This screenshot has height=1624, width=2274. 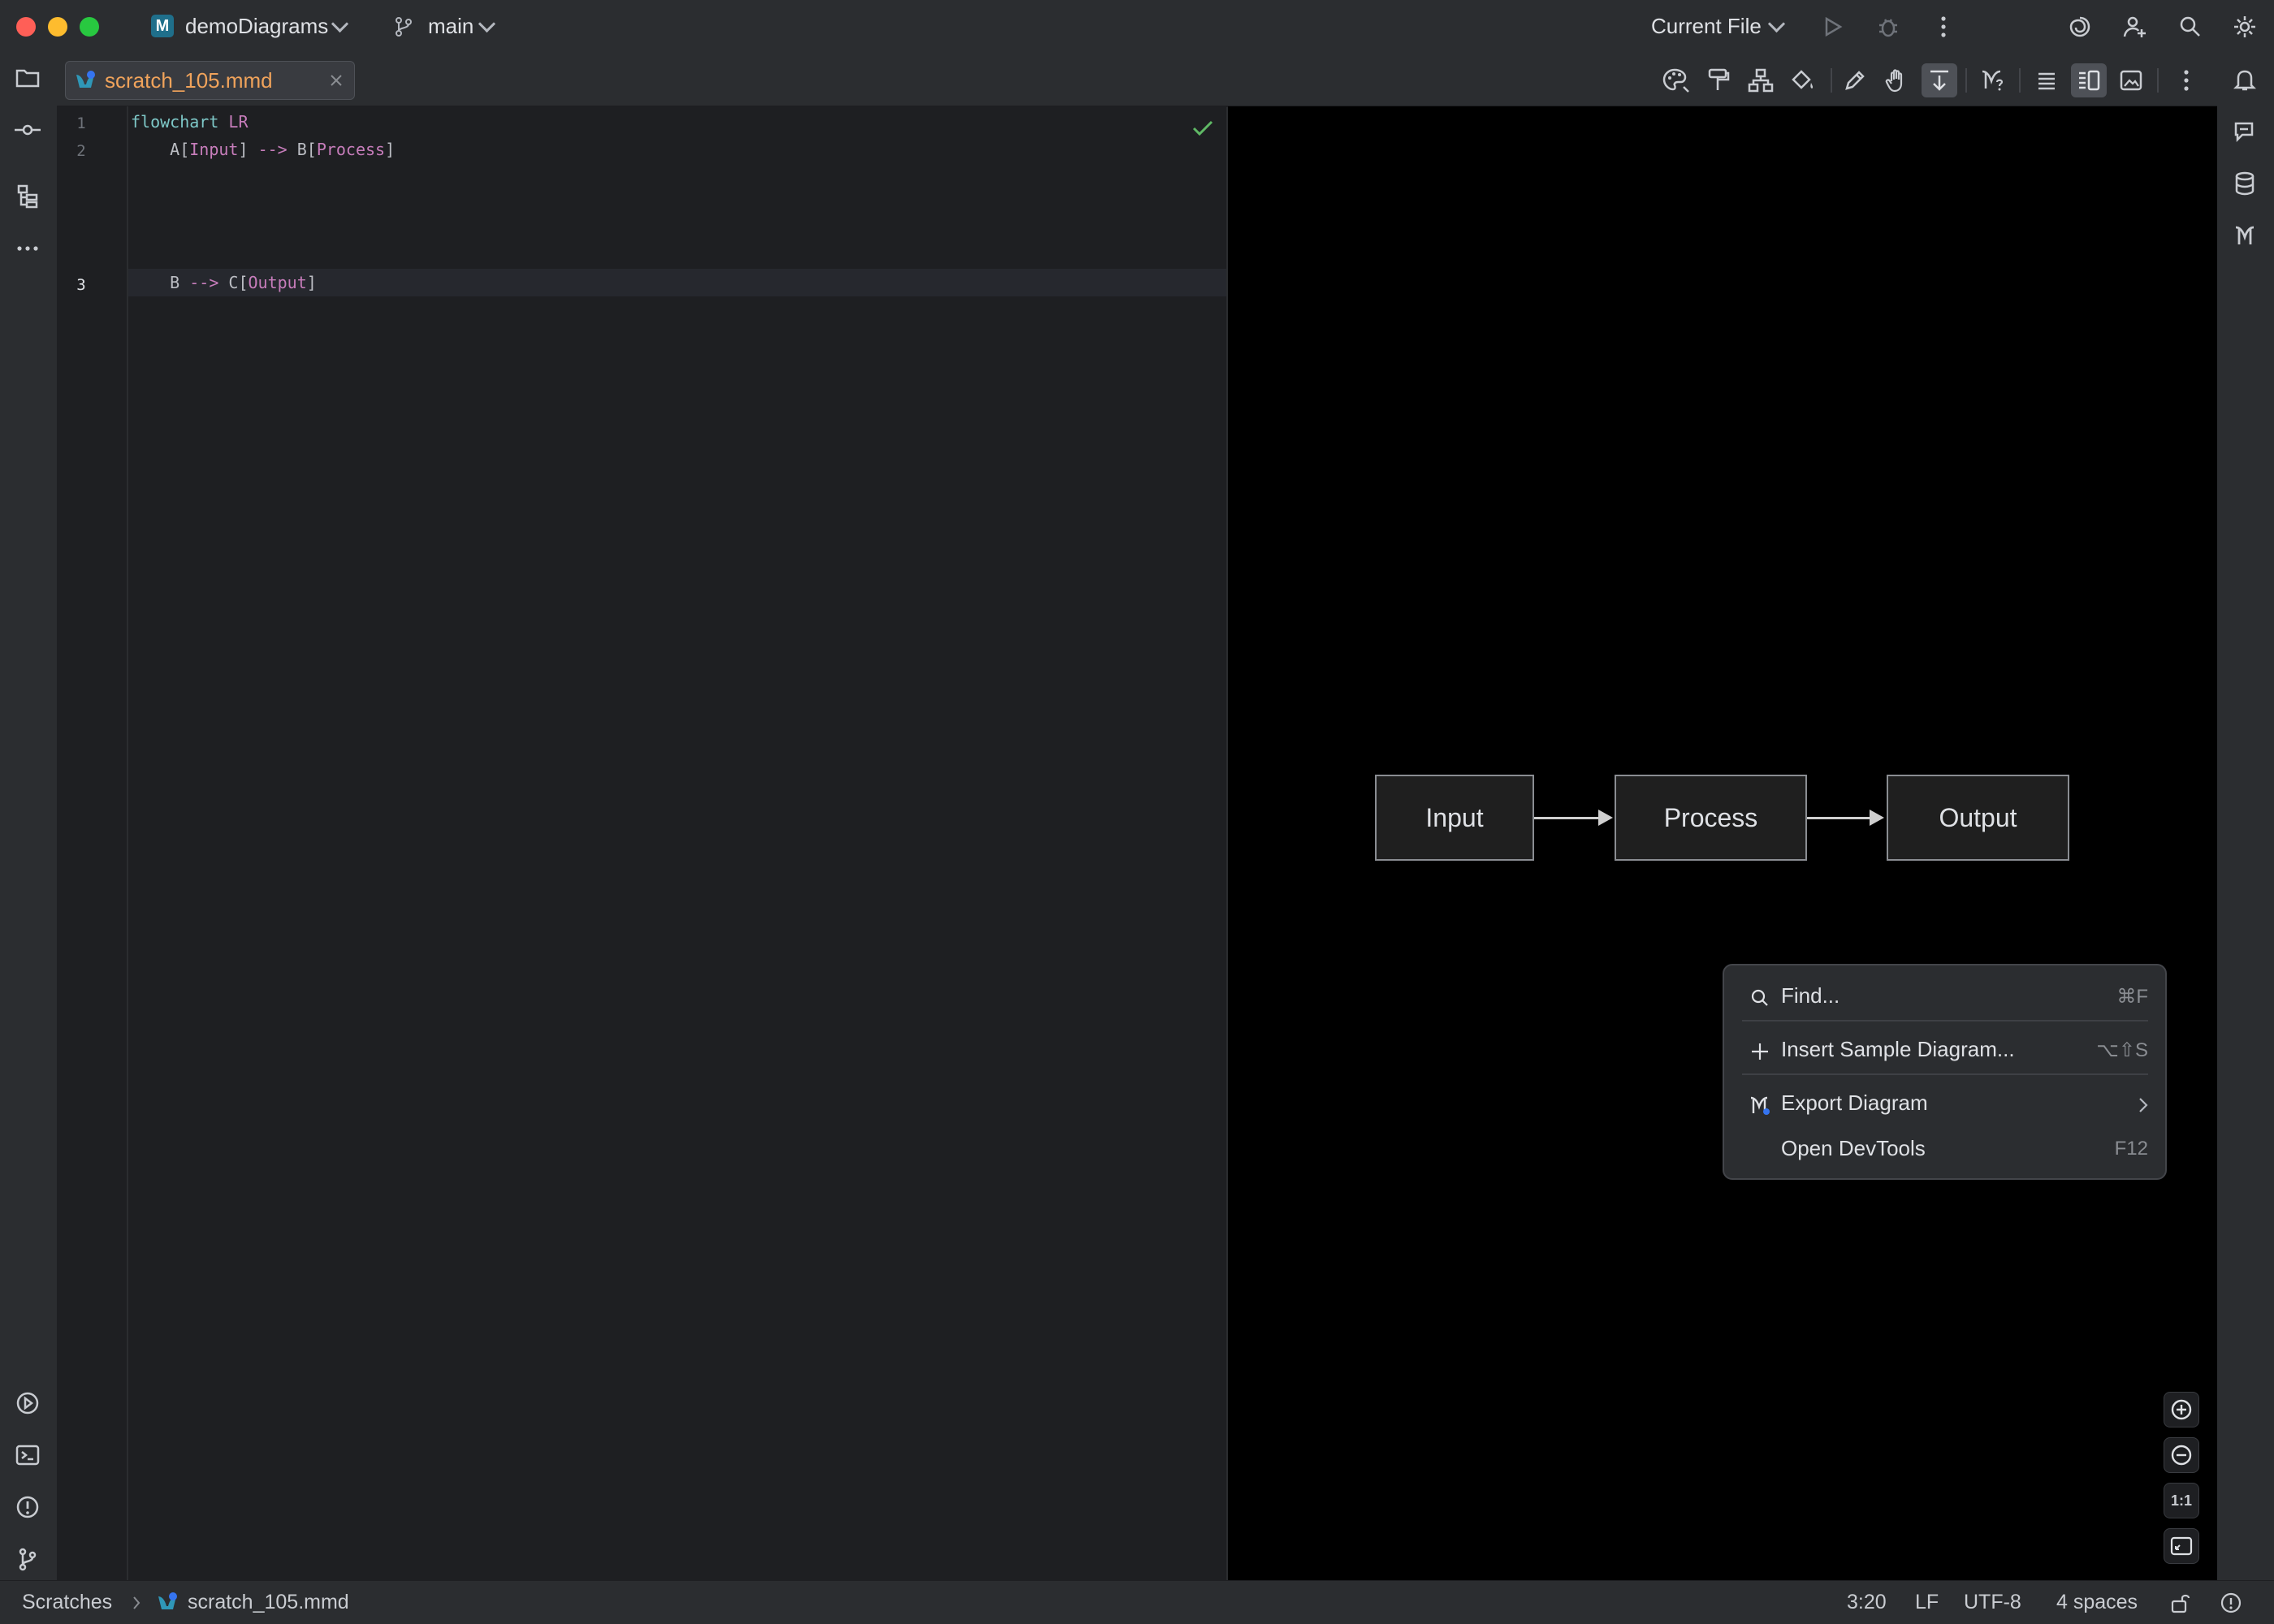 I want to click on node-output: Output, so click(x=1978, y=818).